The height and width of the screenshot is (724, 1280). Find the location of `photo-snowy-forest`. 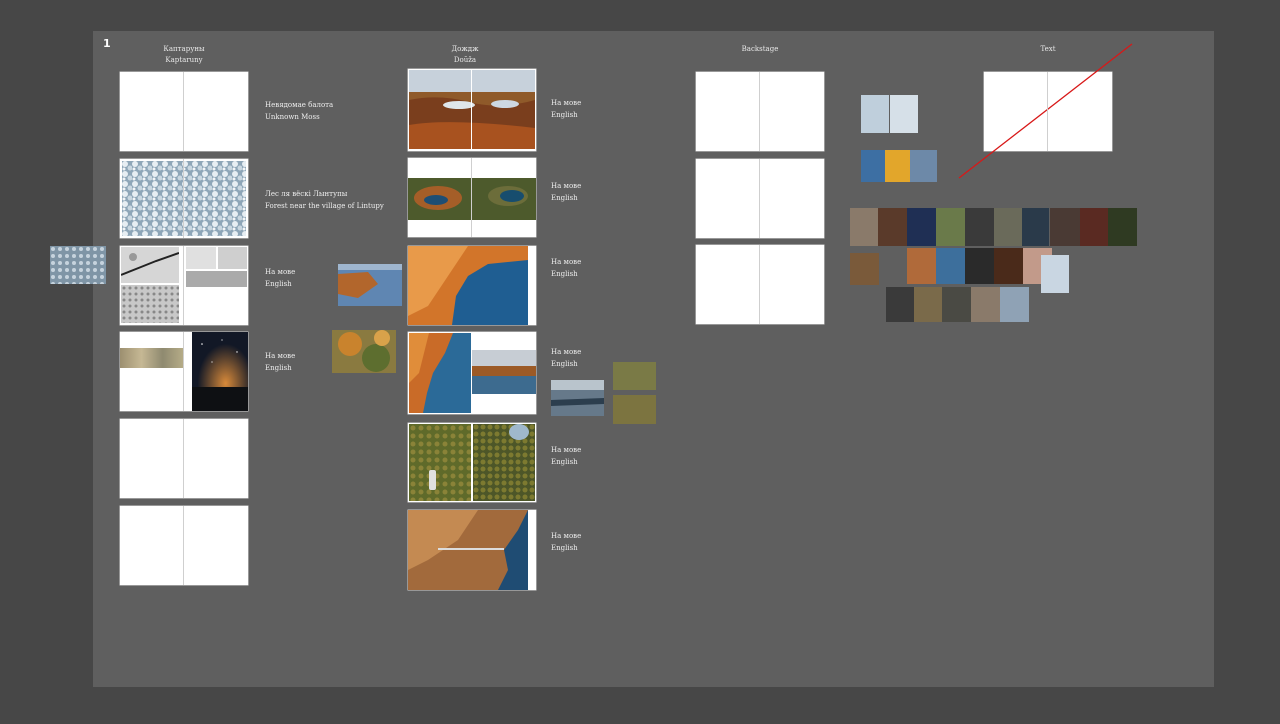

photo-snowy-forest is located at coordinates (184, 198).